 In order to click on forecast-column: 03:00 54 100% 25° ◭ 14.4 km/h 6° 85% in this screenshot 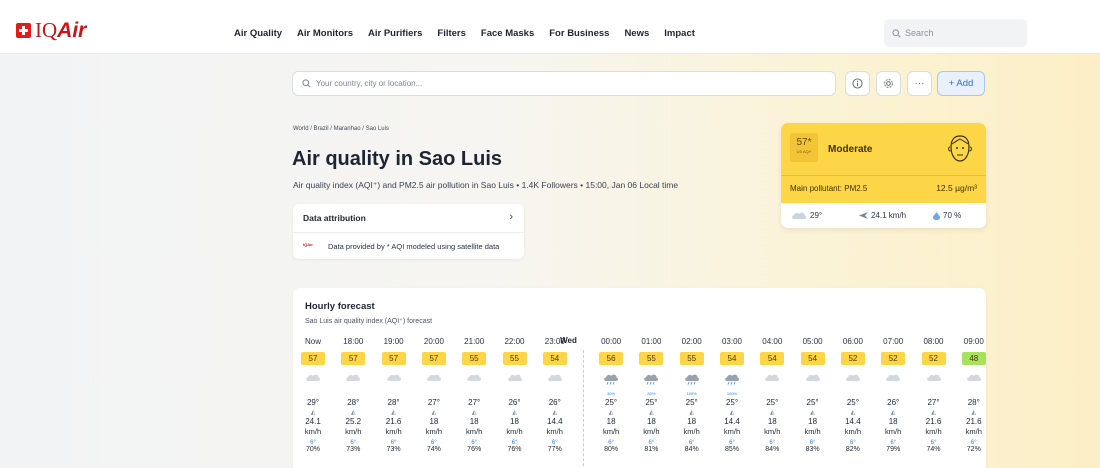, I will do `click(732, 394)`.